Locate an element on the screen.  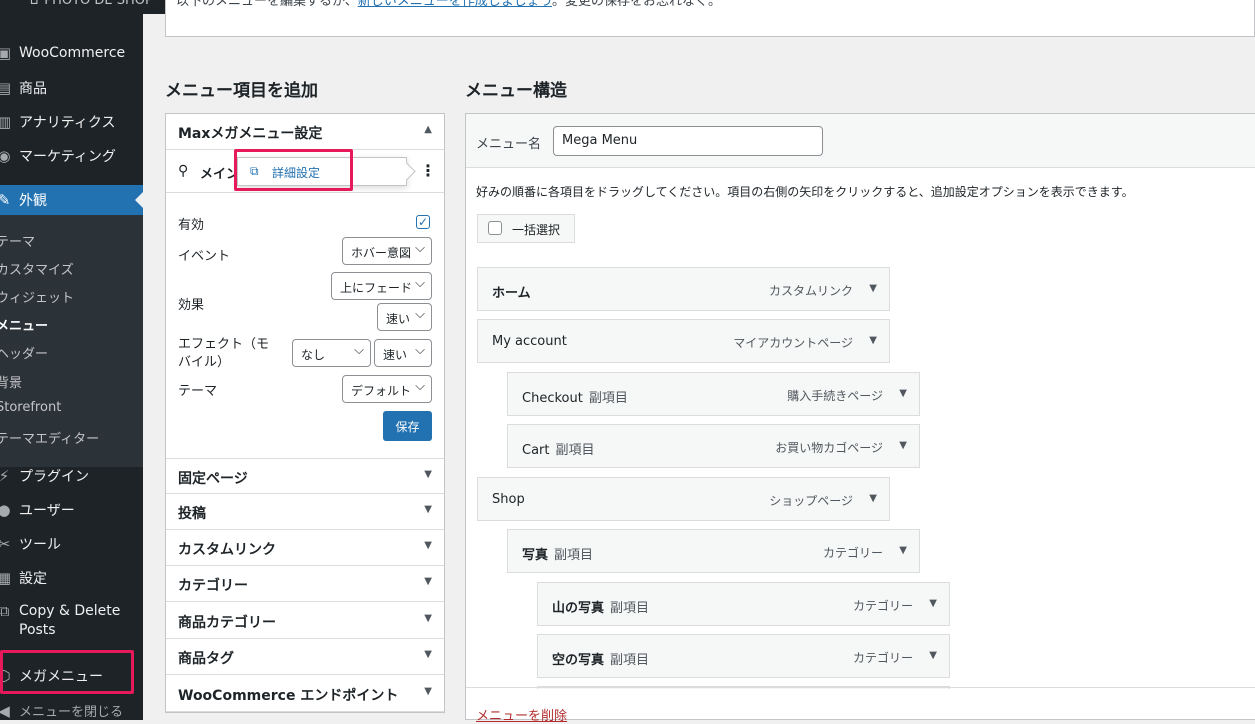
menu-item-checkout: Checkout 副項目 購入手続きページ ▼ is located at coordinates (713, 394).